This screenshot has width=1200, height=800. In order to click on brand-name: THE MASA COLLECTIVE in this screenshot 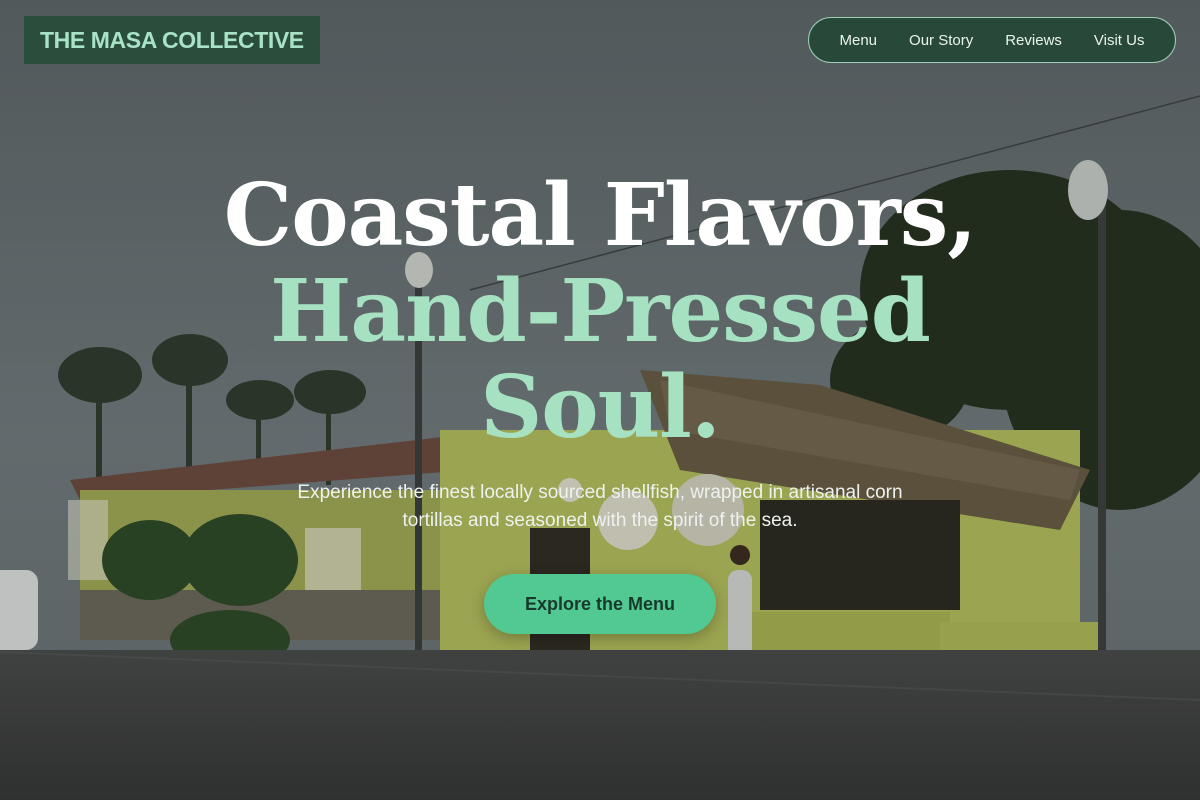, I will do `click(172, 39)`.